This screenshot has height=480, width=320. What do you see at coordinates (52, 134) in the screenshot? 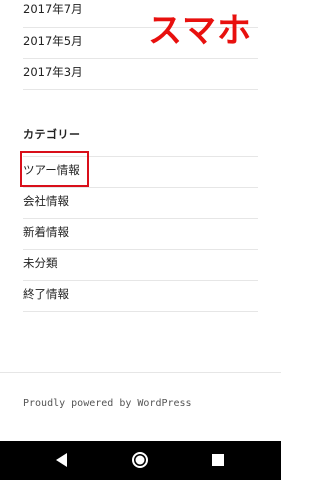
I see `categories-widget-title: カテゴリー` at bounding box center [52, 134].